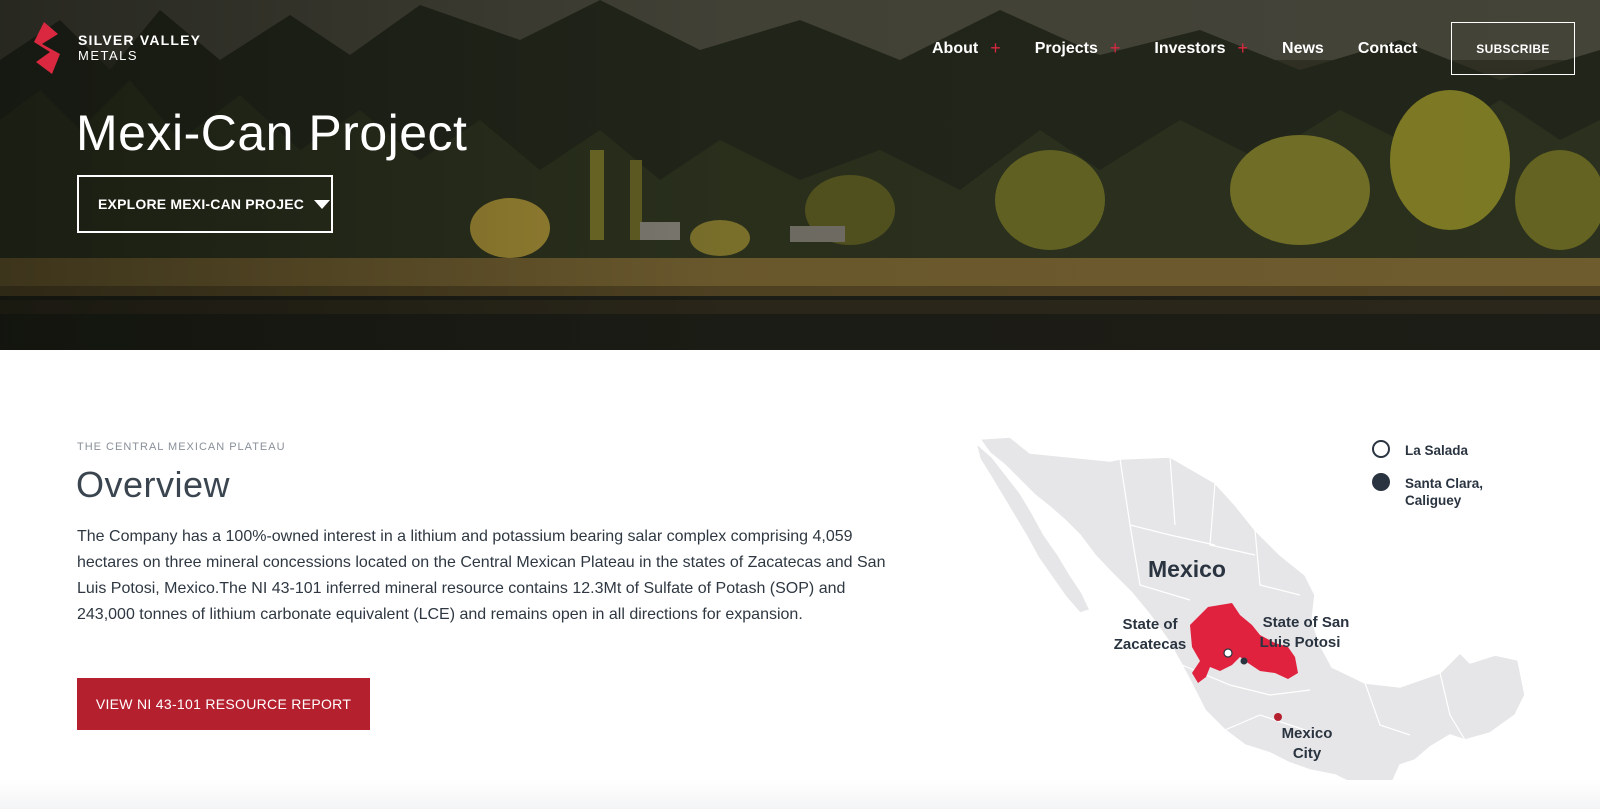 The height and width of the screenshot is (809, 1600). I want to click on brand-logo: SILVER VALLEY METALS, so click(115, 48).